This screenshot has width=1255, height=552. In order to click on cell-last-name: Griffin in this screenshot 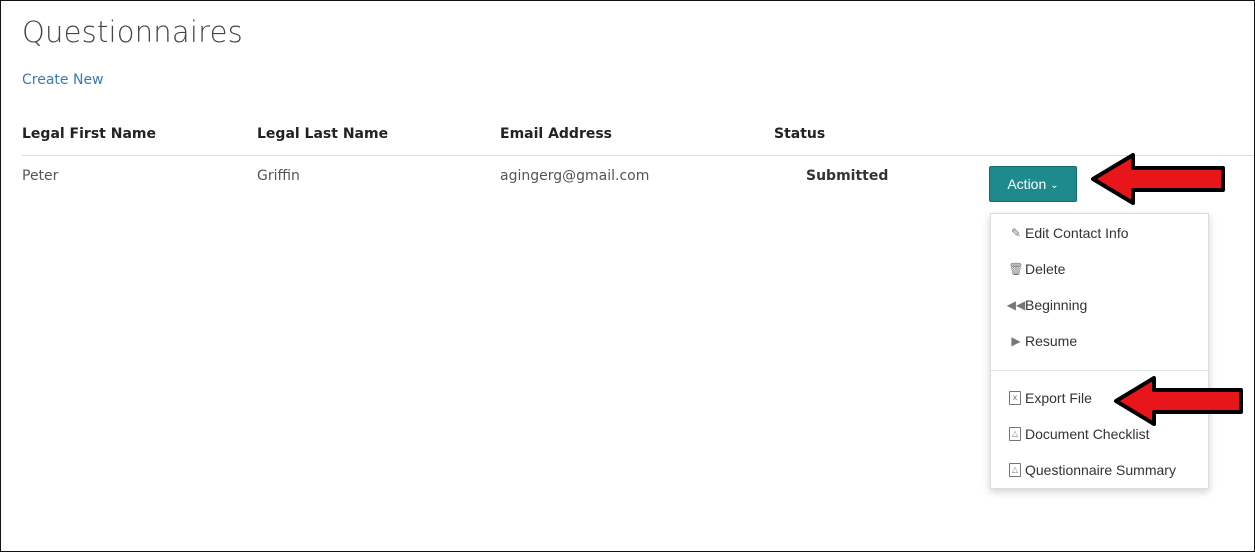, I will do `click(278, 176)`.